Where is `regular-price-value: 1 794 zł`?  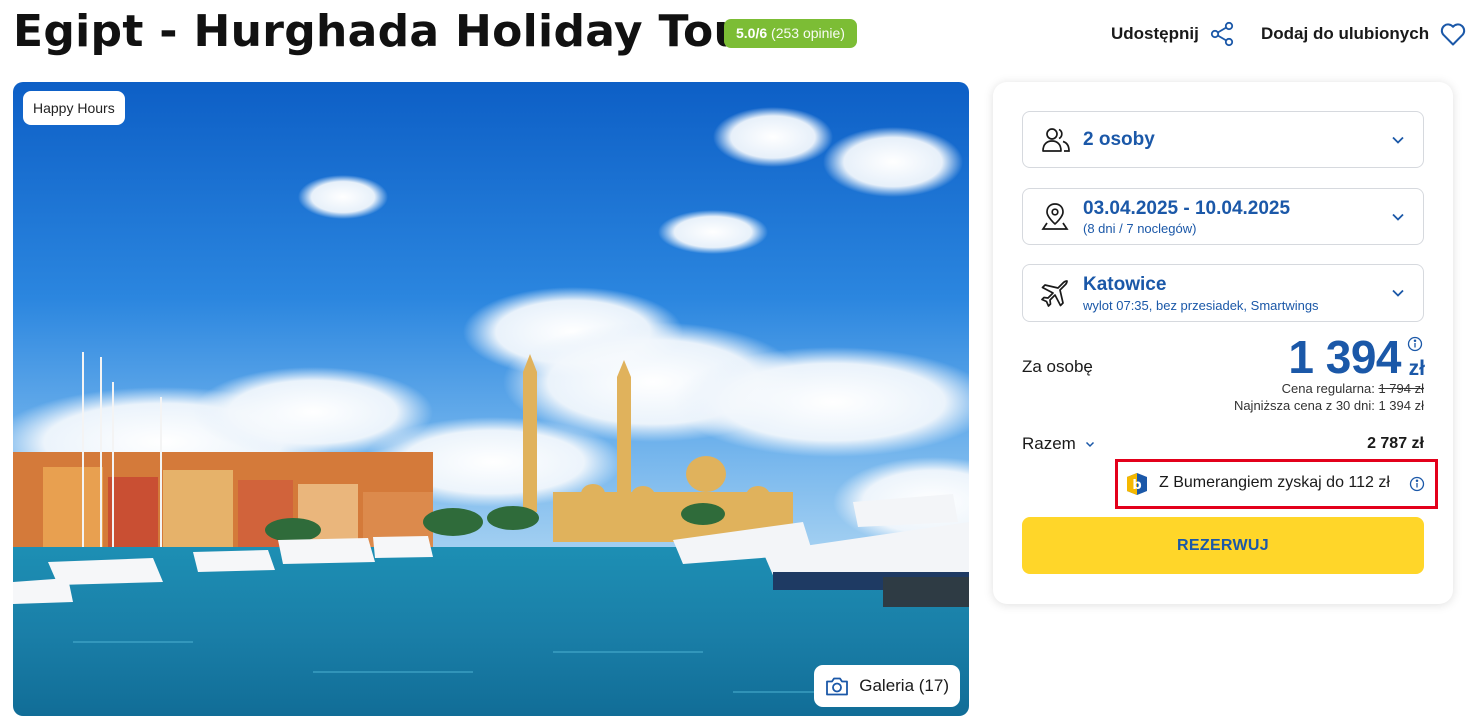
regular-price-value: 1 794 zł is located at coordinates (1401, 388).